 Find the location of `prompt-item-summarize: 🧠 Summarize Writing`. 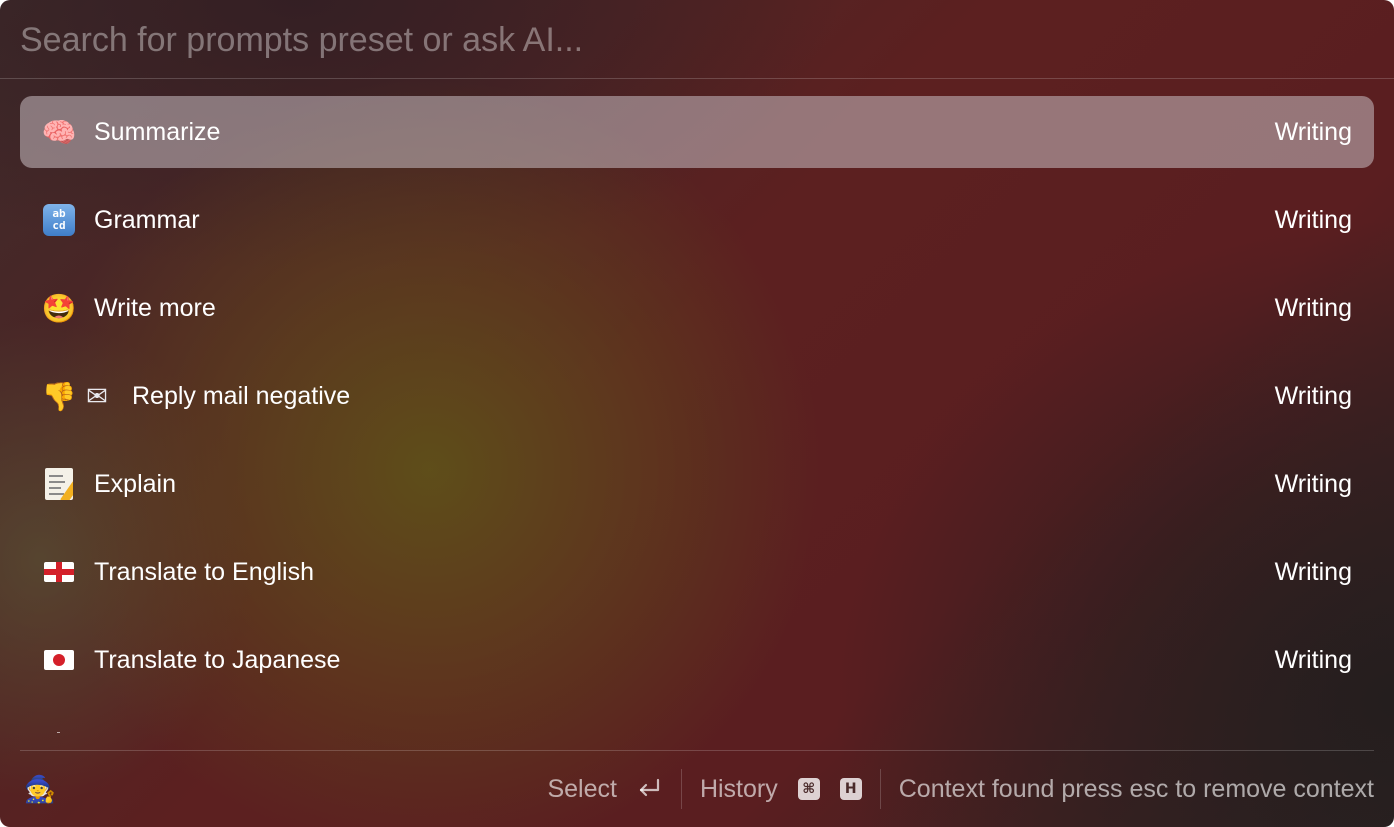

prompt-item-summarize: 🧠 Summarize Writing is located at coordinates (697, 132).